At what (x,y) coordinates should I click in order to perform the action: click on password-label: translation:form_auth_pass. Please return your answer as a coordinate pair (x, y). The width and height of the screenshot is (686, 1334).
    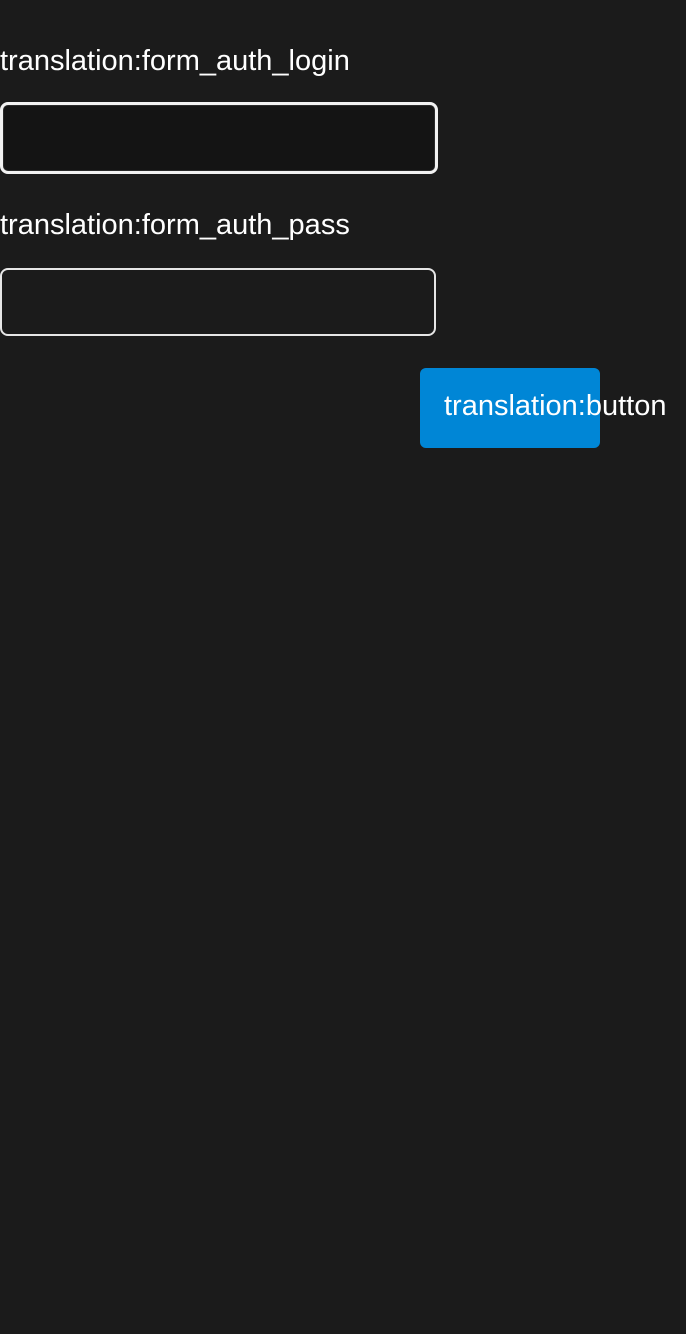
    Looking at the image, I should click on (175, 225).